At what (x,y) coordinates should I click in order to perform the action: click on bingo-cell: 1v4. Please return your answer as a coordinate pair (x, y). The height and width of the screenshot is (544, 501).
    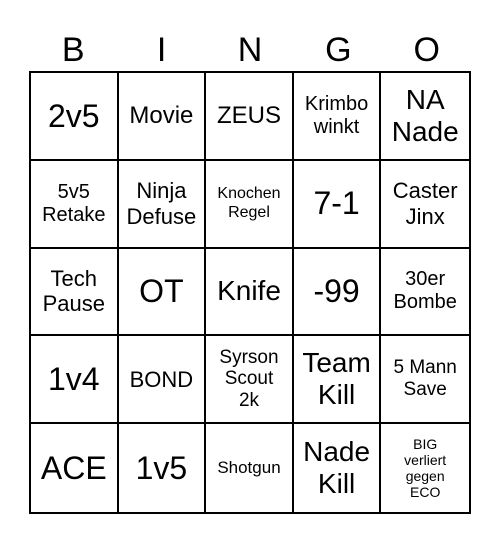
    Looking at the image, I should click on (75, 380).